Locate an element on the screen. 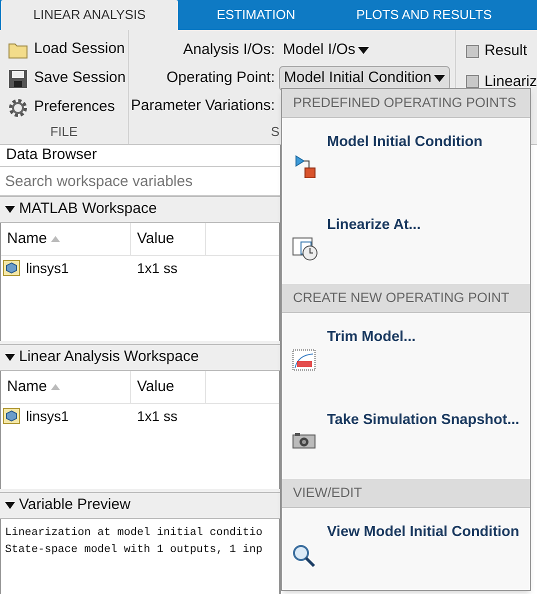  dropdown-field: Model I/Os is located at coordinates (326, 50).